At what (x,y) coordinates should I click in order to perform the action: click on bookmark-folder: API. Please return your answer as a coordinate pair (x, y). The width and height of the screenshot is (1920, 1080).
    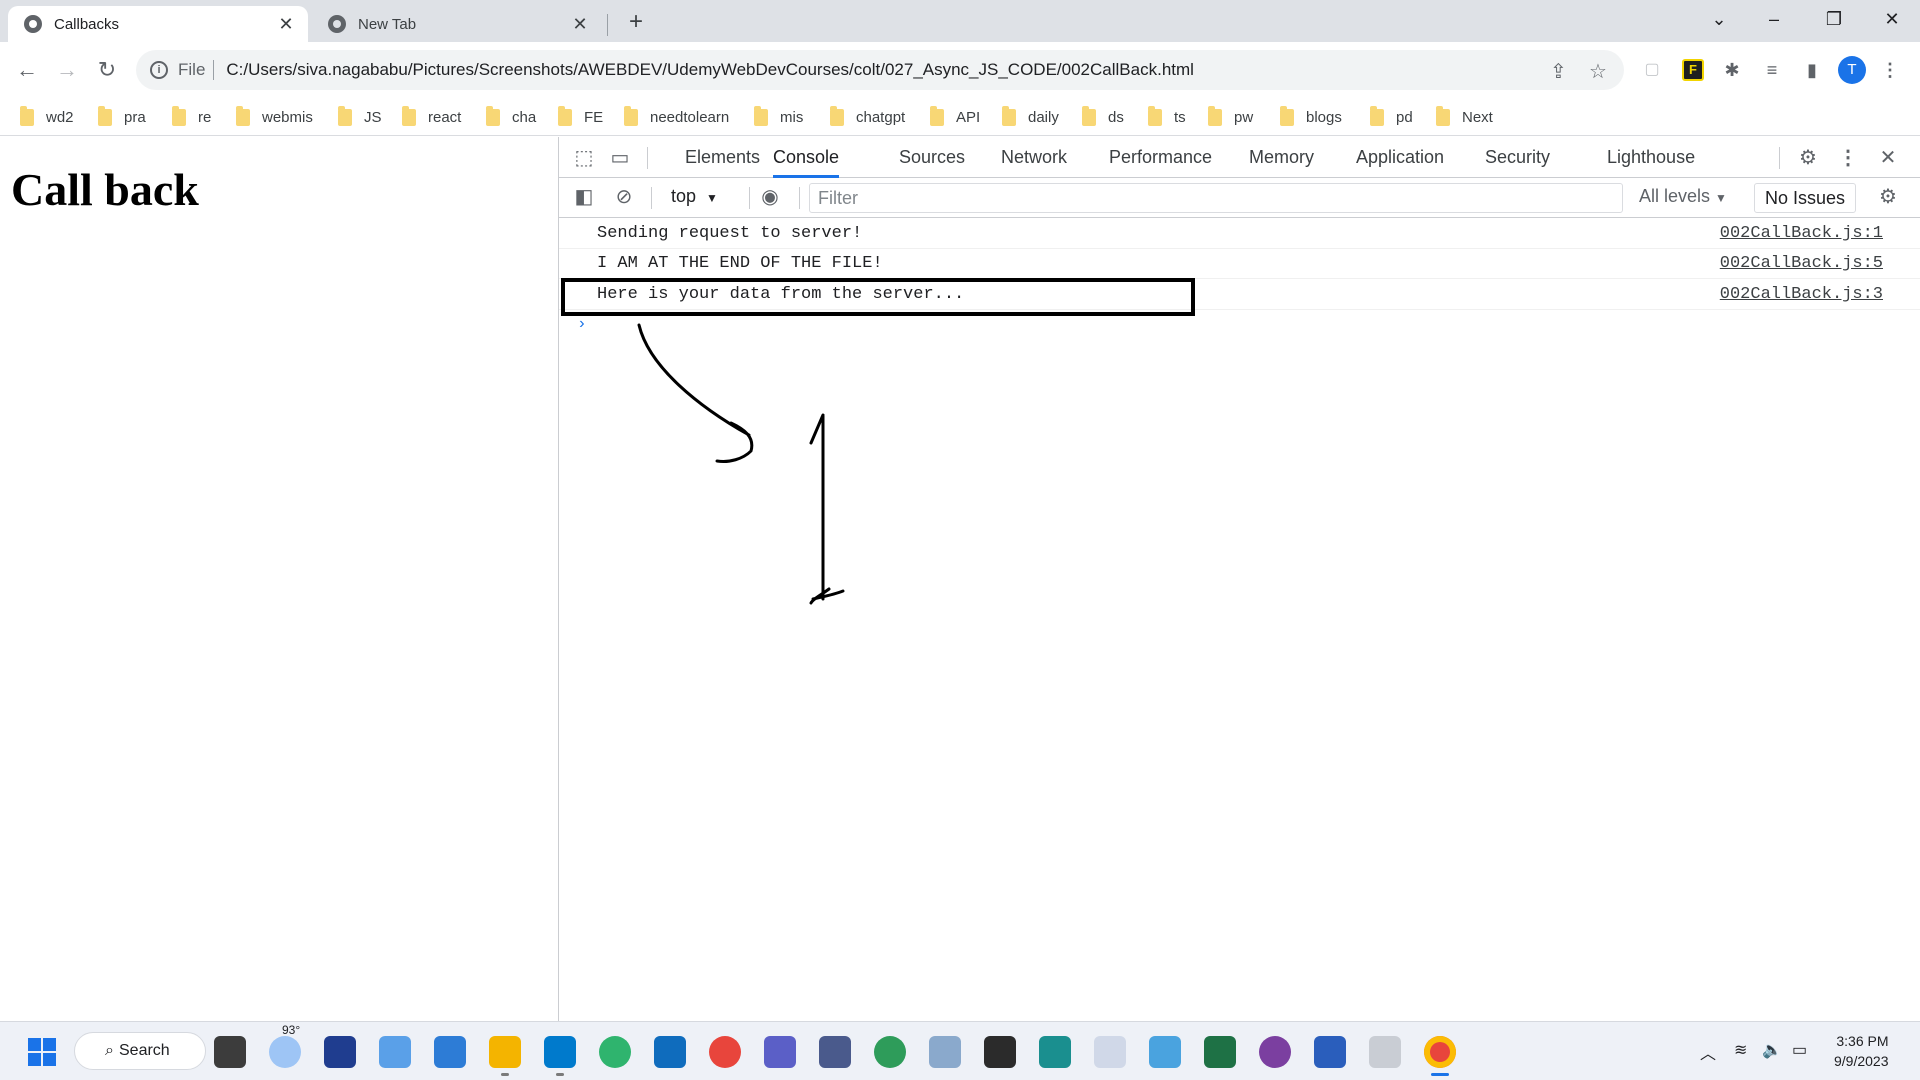
    Looking at the image, I should click on (955, 117).